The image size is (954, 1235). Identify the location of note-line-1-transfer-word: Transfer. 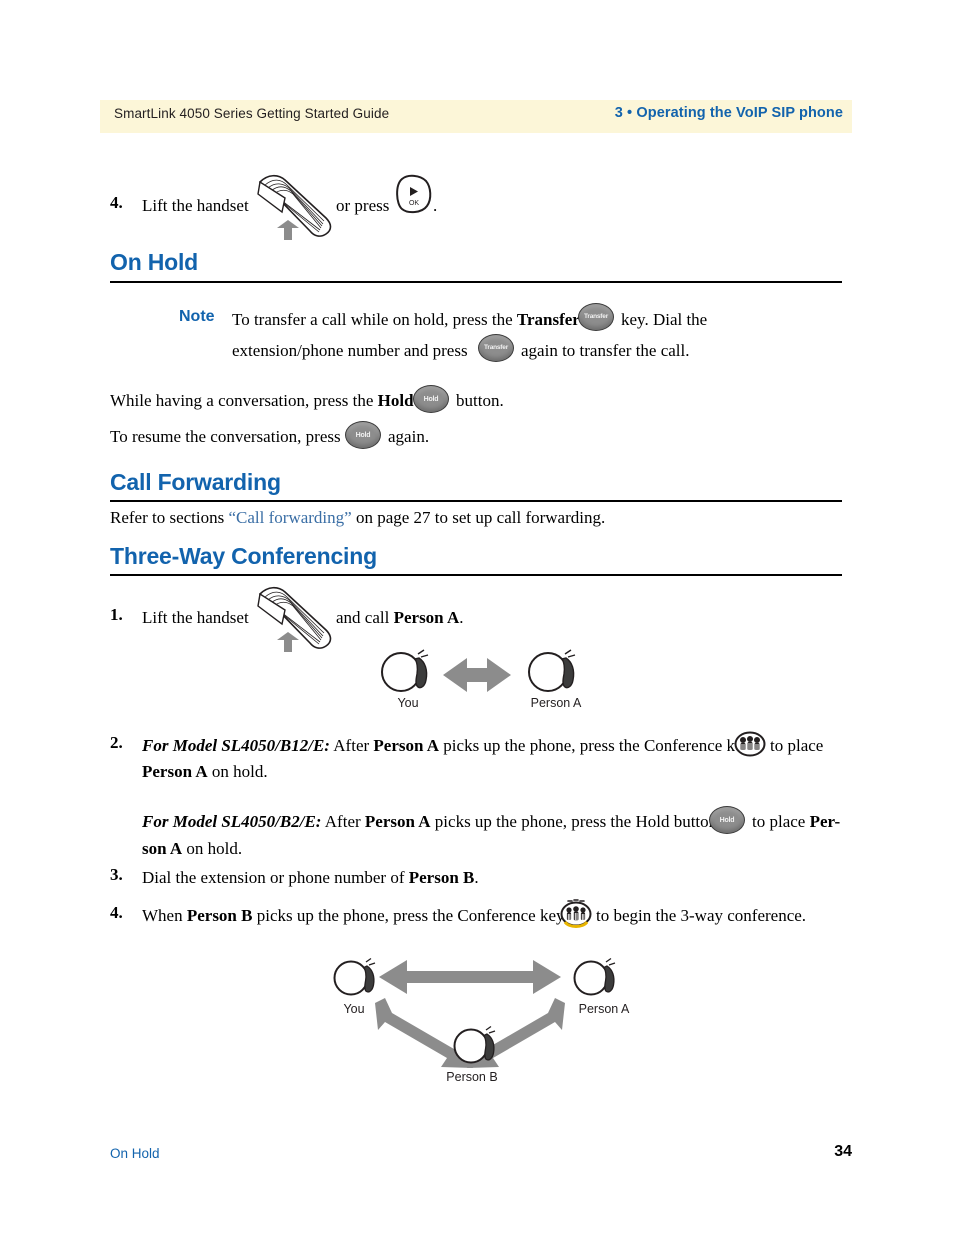
(548, 319).